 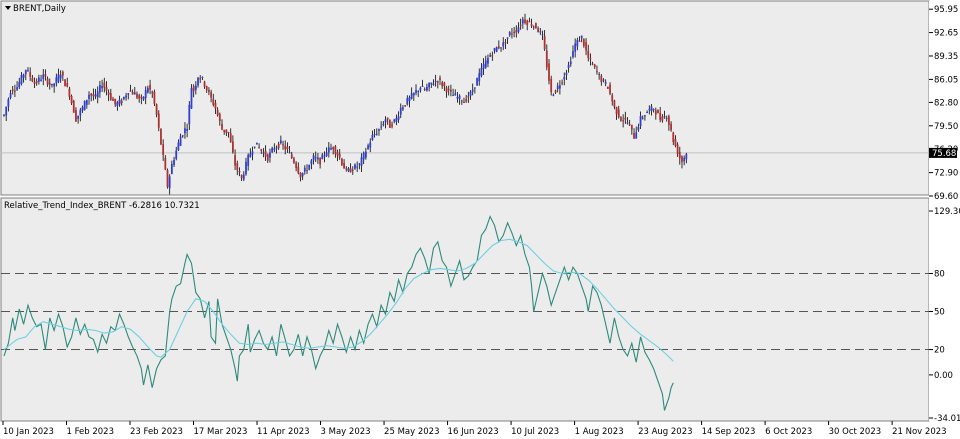 What do you see at coordinates (944, 154) in the screenshot?
I see `current-price-label: 75.68` at bounding box center [944, 154].